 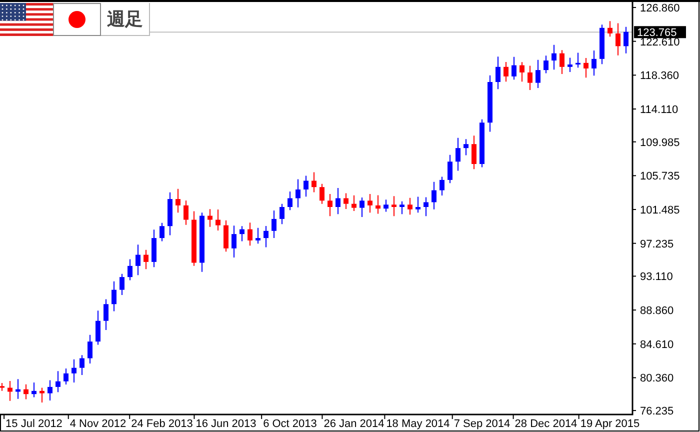 I want to click on axis-label: 84.610, so click(x=657, y=344).